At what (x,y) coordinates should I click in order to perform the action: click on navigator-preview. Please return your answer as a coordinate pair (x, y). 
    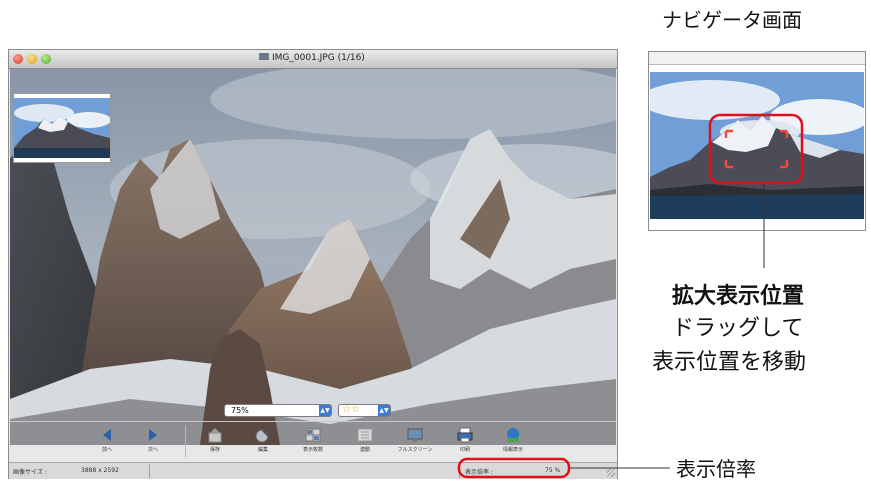
    Looking at the image, I should click on (757, 145).